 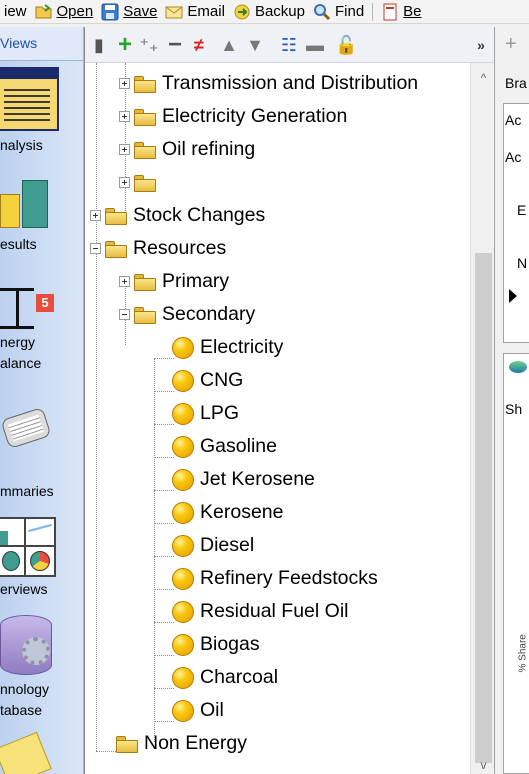 What do you see at coordinates (216, 644) in the screenshot?
I see `tree-node-biogas: Biogas` at bounding box center [216, 644].